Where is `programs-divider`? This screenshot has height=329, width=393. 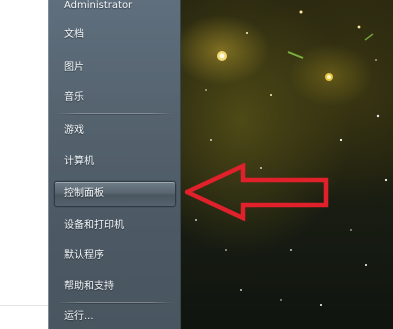 programs-divider is located at coordinates (24, 305).